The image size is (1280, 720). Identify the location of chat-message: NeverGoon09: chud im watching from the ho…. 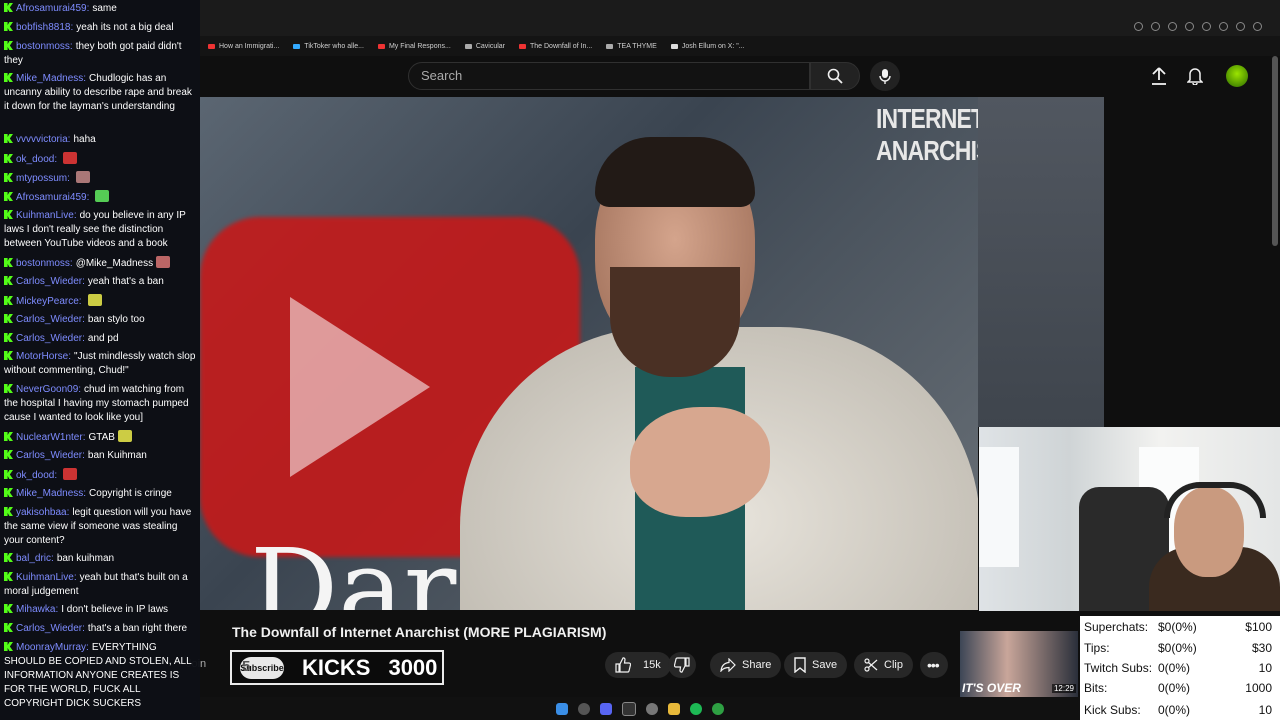
(101, 404).